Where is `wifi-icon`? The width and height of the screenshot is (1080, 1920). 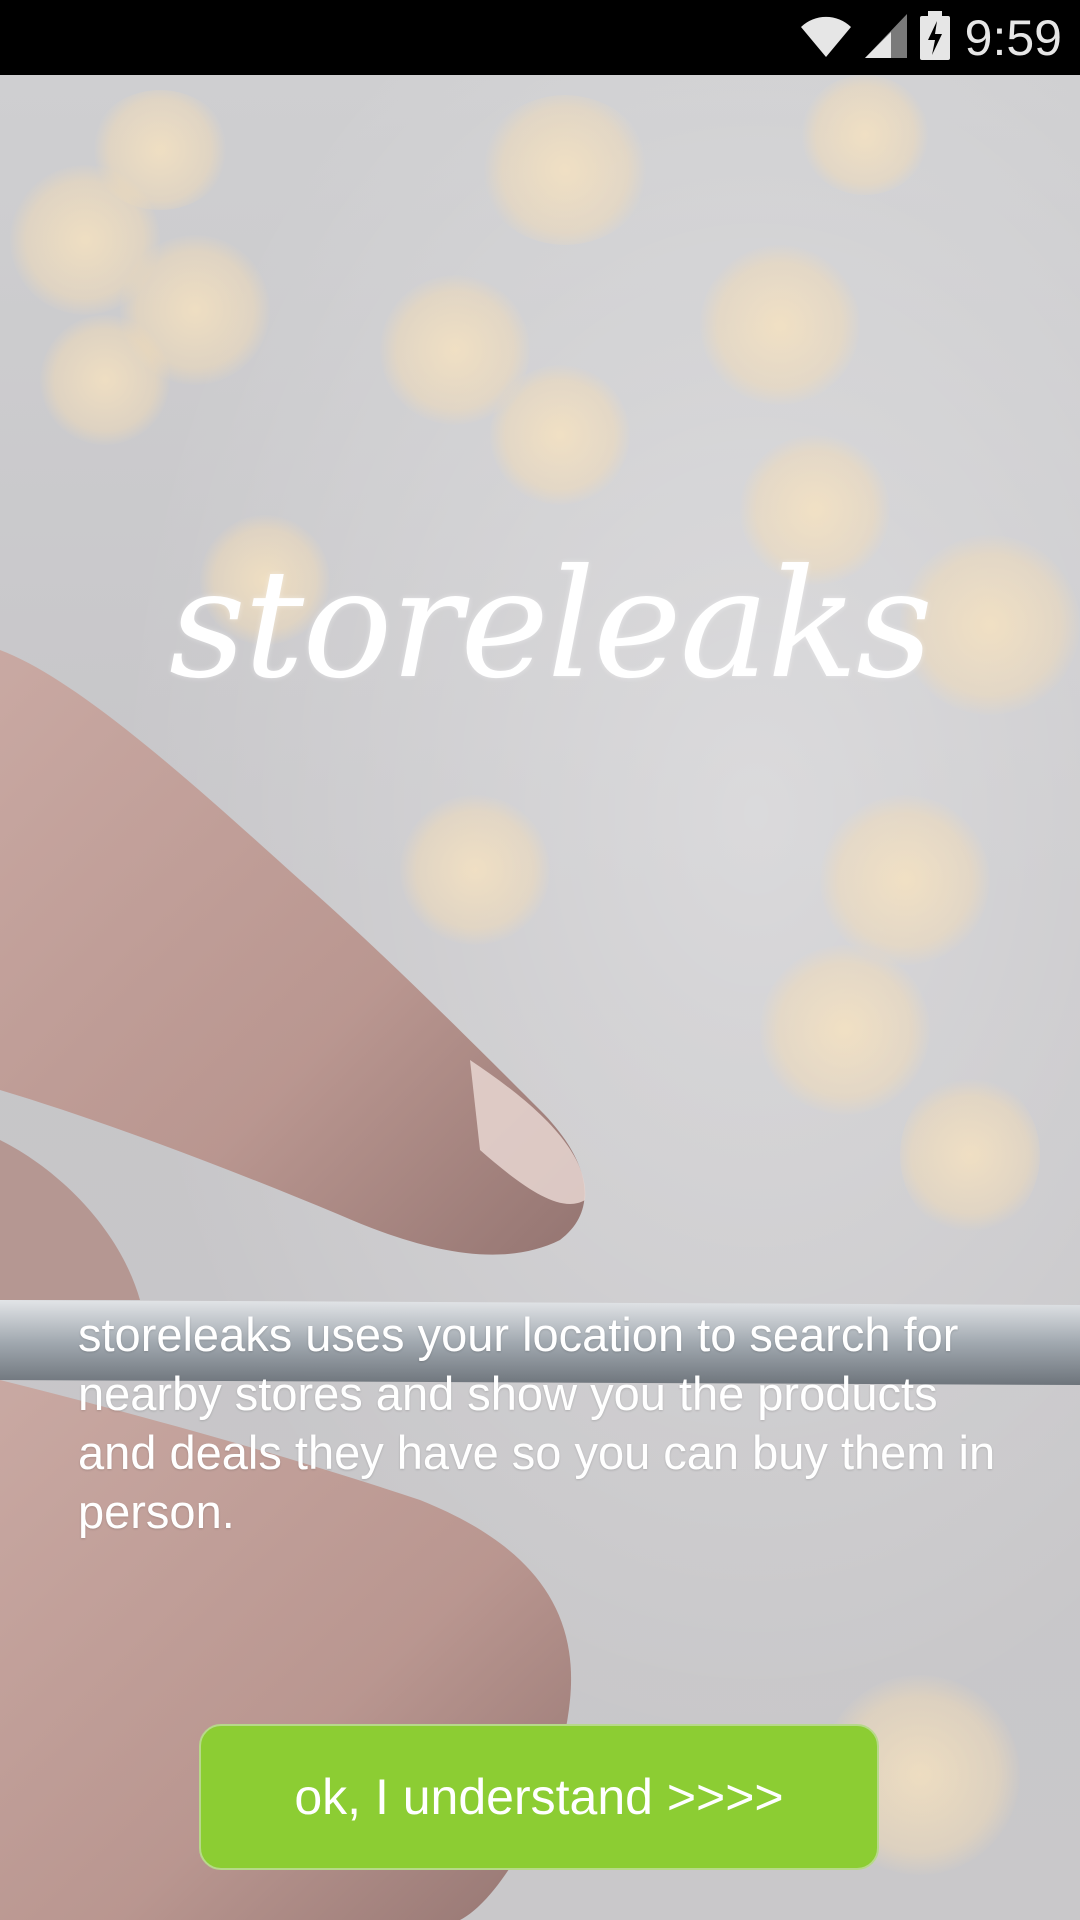
wifi-icon is located at coordinates (826, 38).